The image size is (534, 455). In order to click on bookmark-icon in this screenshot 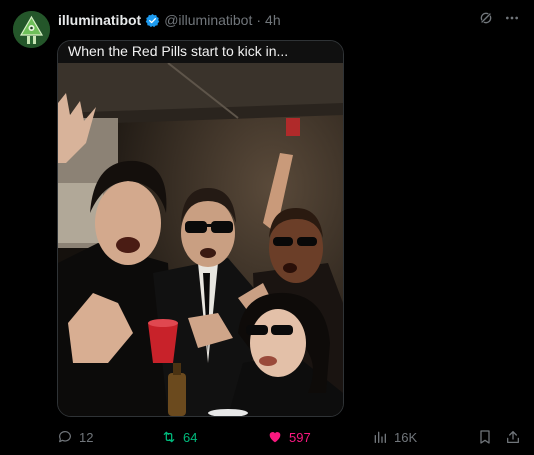, I will do `click(485, 437)`.